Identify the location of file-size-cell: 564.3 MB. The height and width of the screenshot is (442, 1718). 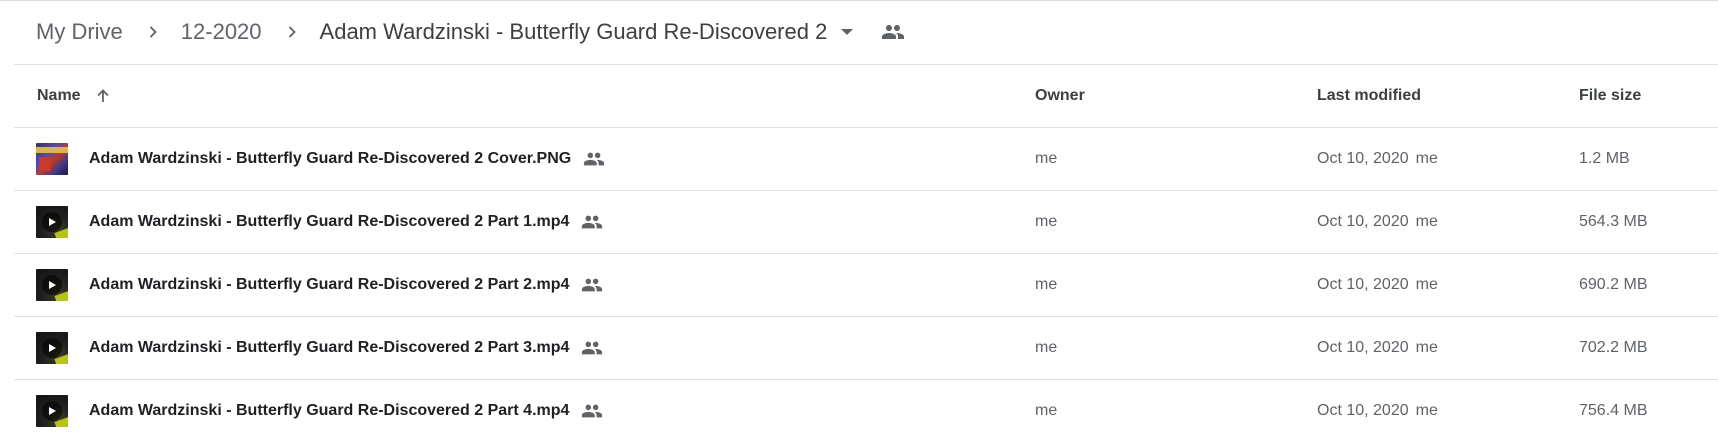
(1613, 221).